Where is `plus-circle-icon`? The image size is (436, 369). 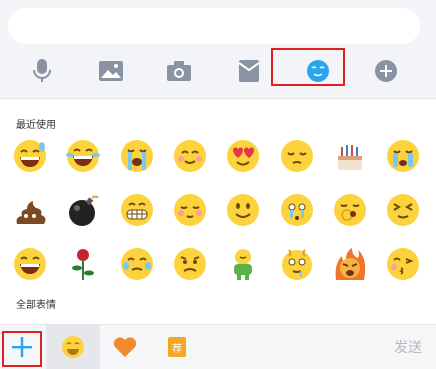 plus-circle-icon is located at coordinates (386, 71).